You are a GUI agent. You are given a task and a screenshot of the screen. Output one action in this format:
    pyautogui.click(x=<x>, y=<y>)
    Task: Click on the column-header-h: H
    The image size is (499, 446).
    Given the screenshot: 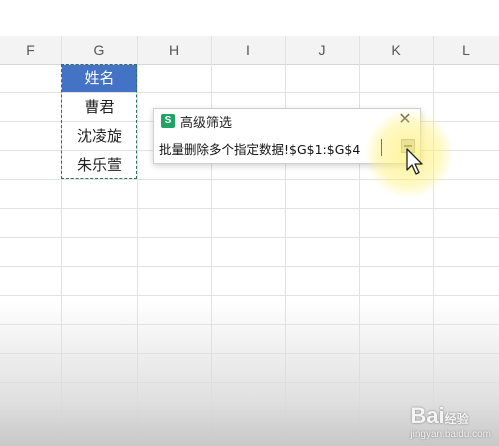 What is the action you would take?
    pyautogui.click(x=174, y=50)
    